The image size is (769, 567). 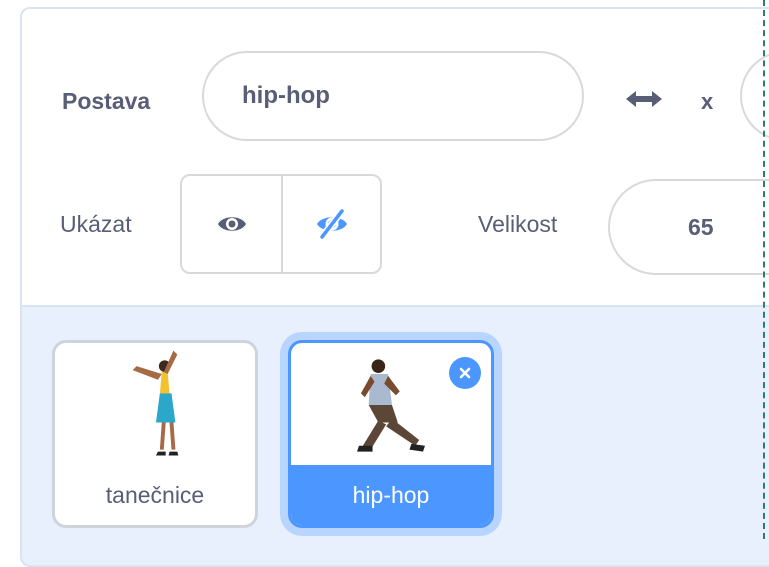 What do you see at coordinates (688, 227) in the screenshot?
I see `size-input` at bounding box center [688, 227].